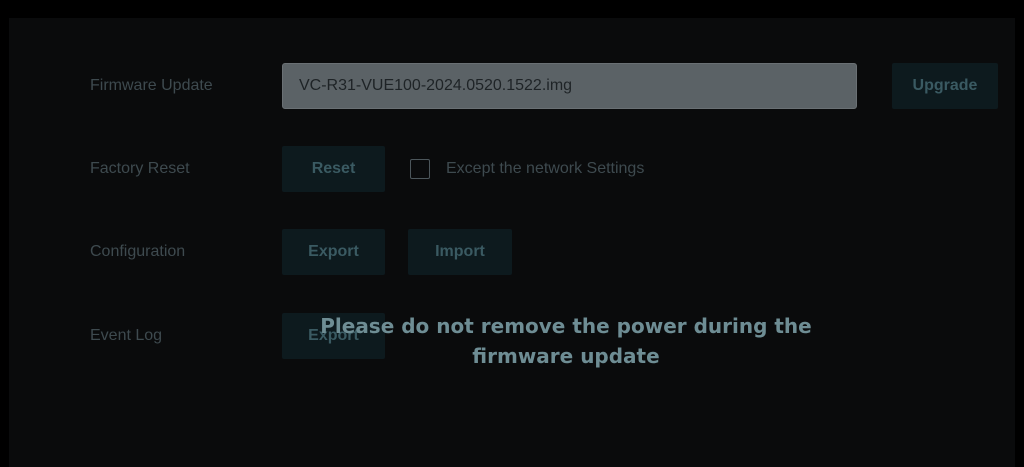 This screenshot has height=467, width=1024. Describe the element at coordinates (151, 85) in the screenshot. I see `firmware-update-label: Firmware Update` at that location.